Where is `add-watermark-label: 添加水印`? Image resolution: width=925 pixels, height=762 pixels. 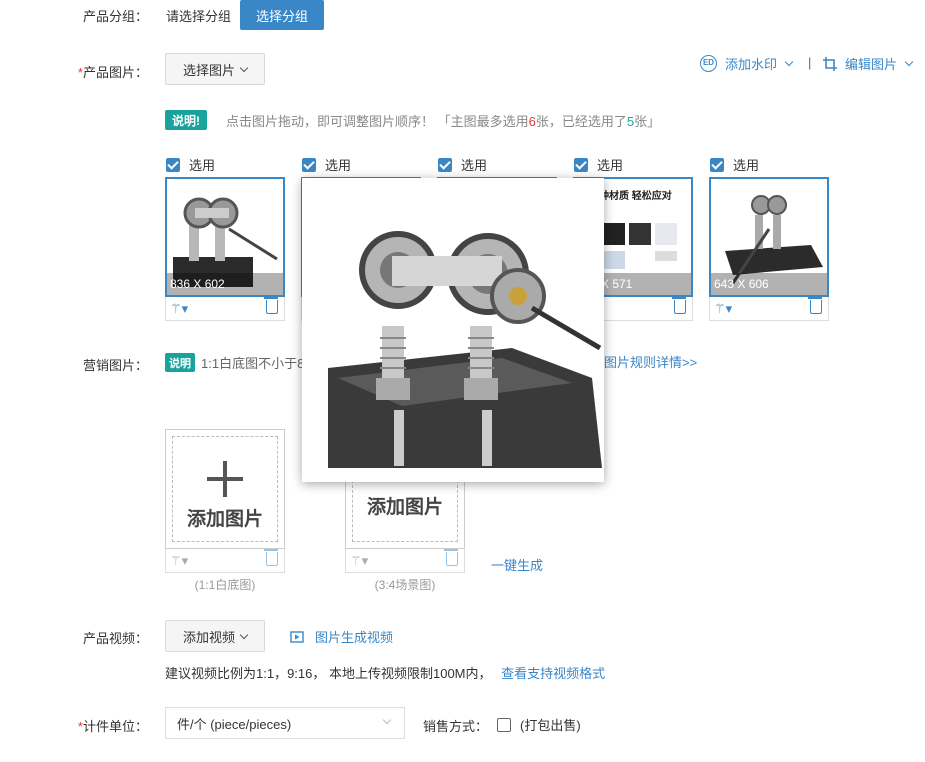 add-watermark-label: 添加水印 is located at coordinates (751, 64).